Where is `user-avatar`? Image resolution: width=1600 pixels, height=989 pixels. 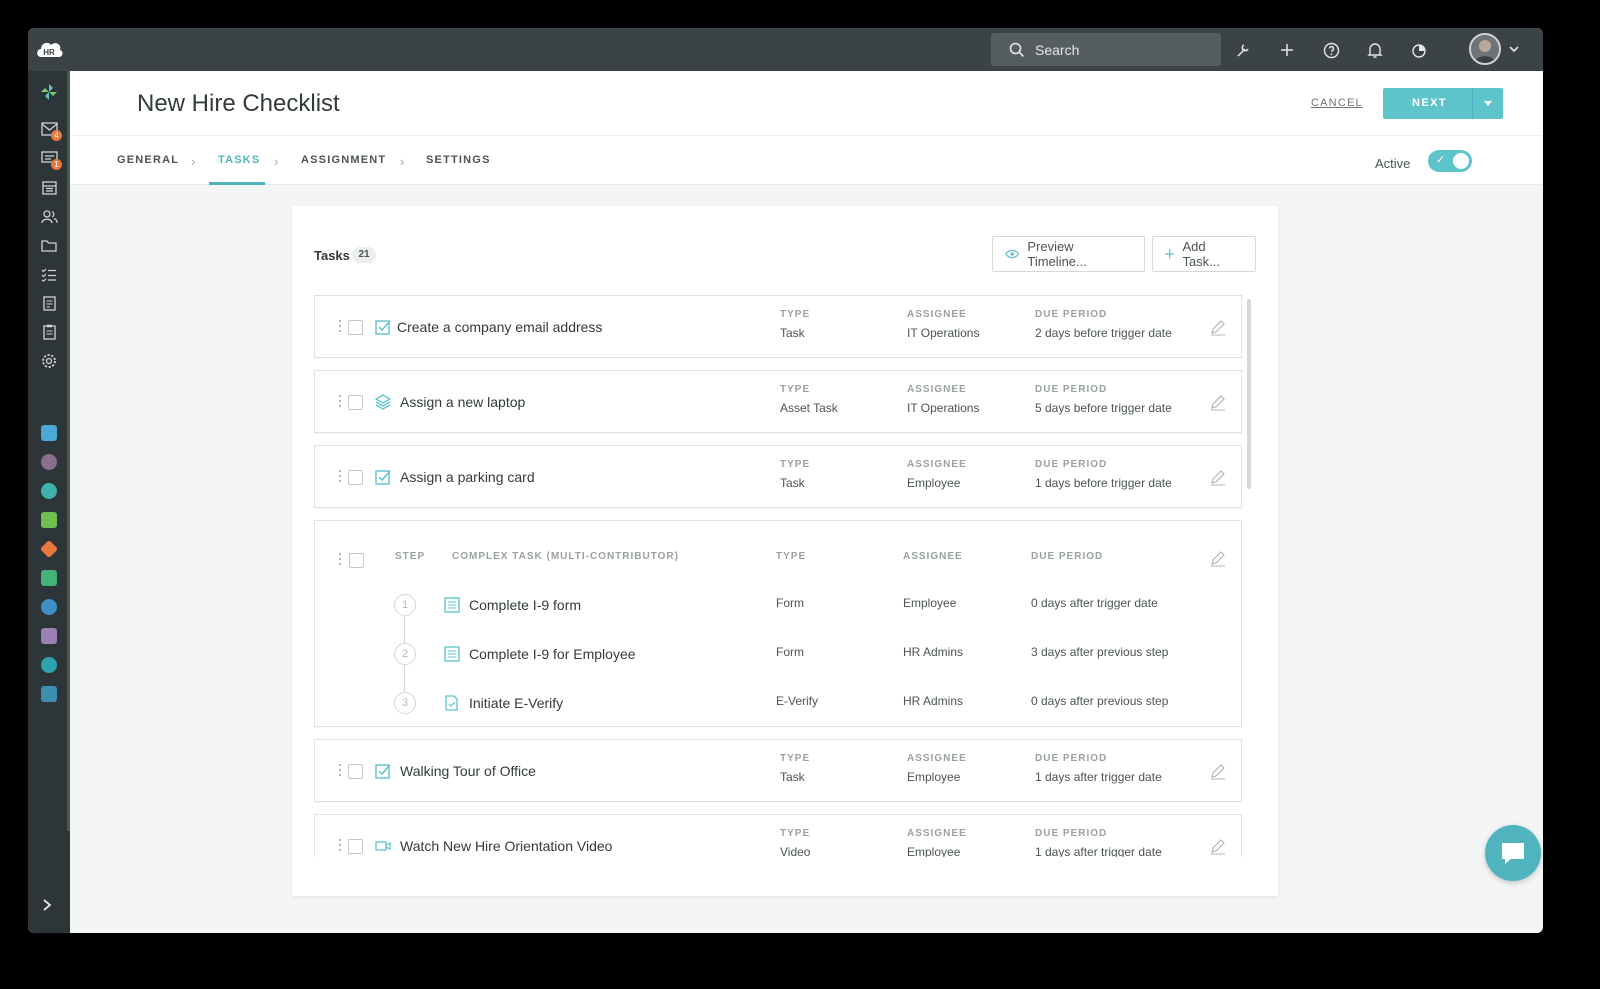
user-avatar is located at coordinates (1485, 49).